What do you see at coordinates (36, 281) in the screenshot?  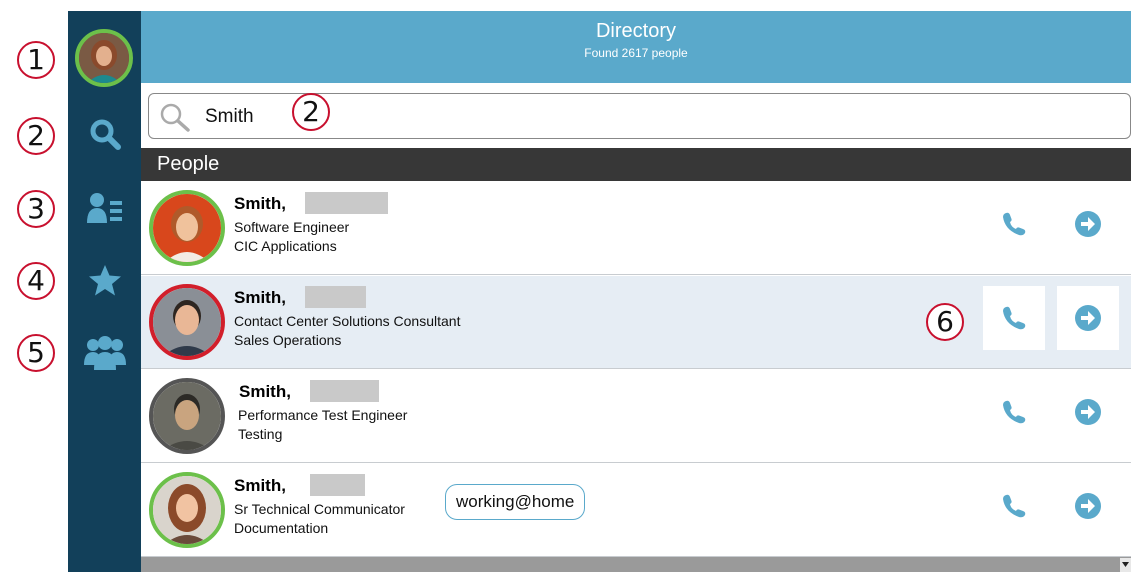 I see `callout-4: 4` at bounding box center [36, 281].